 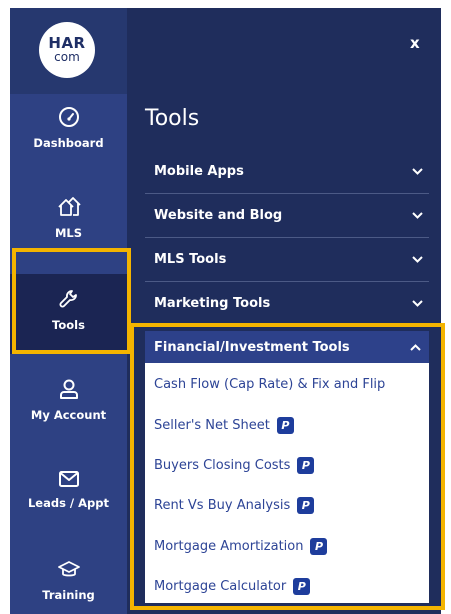 What do you see at coordinates (287, 216) in the screenshot?
I see `section-website-and-blog: Website and Blog` at bounding box center [287, 216].